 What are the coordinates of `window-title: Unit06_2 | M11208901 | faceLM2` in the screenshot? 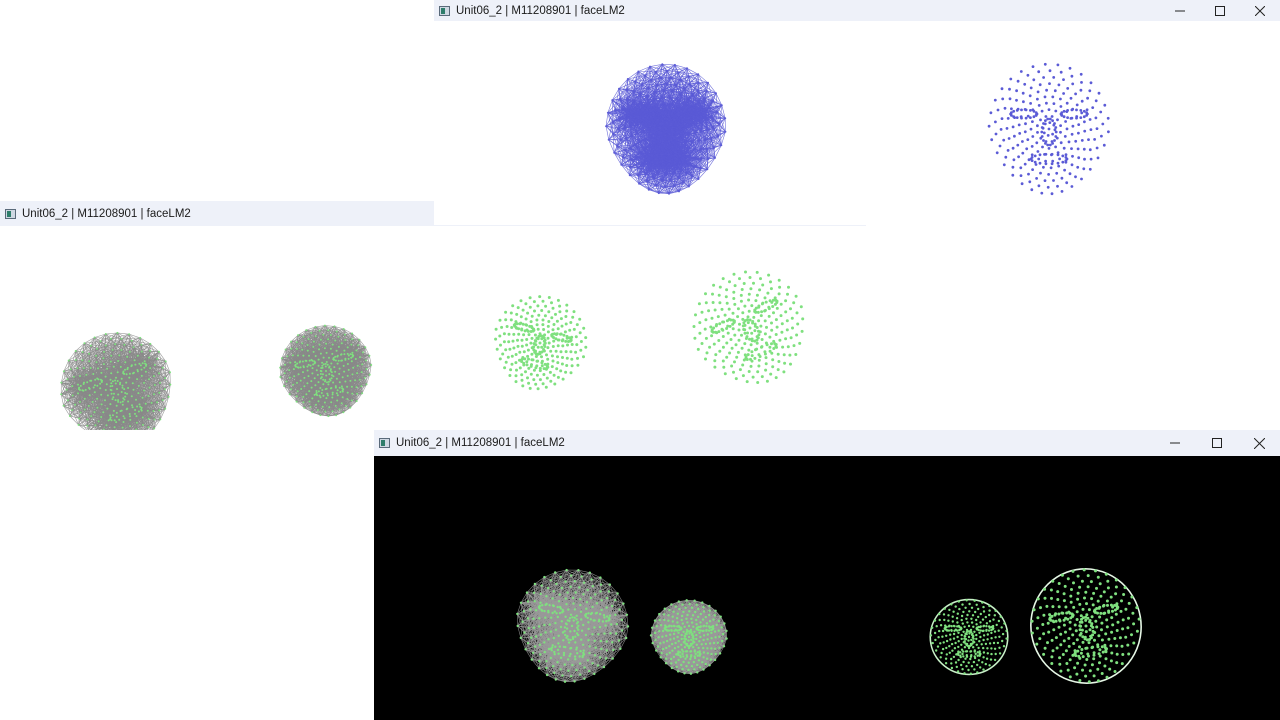 It's located at (106, 214).